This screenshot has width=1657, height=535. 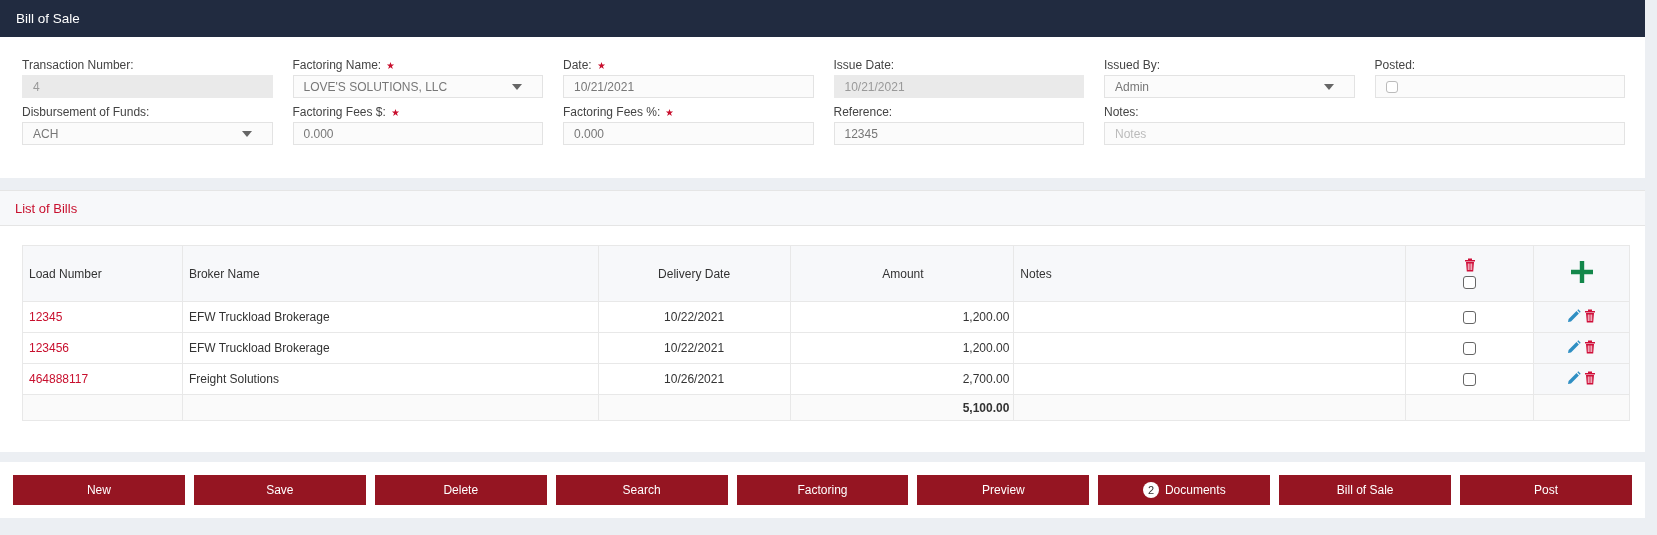 I want to click on column-header: Delivery Date, so click(x=694, y=273).